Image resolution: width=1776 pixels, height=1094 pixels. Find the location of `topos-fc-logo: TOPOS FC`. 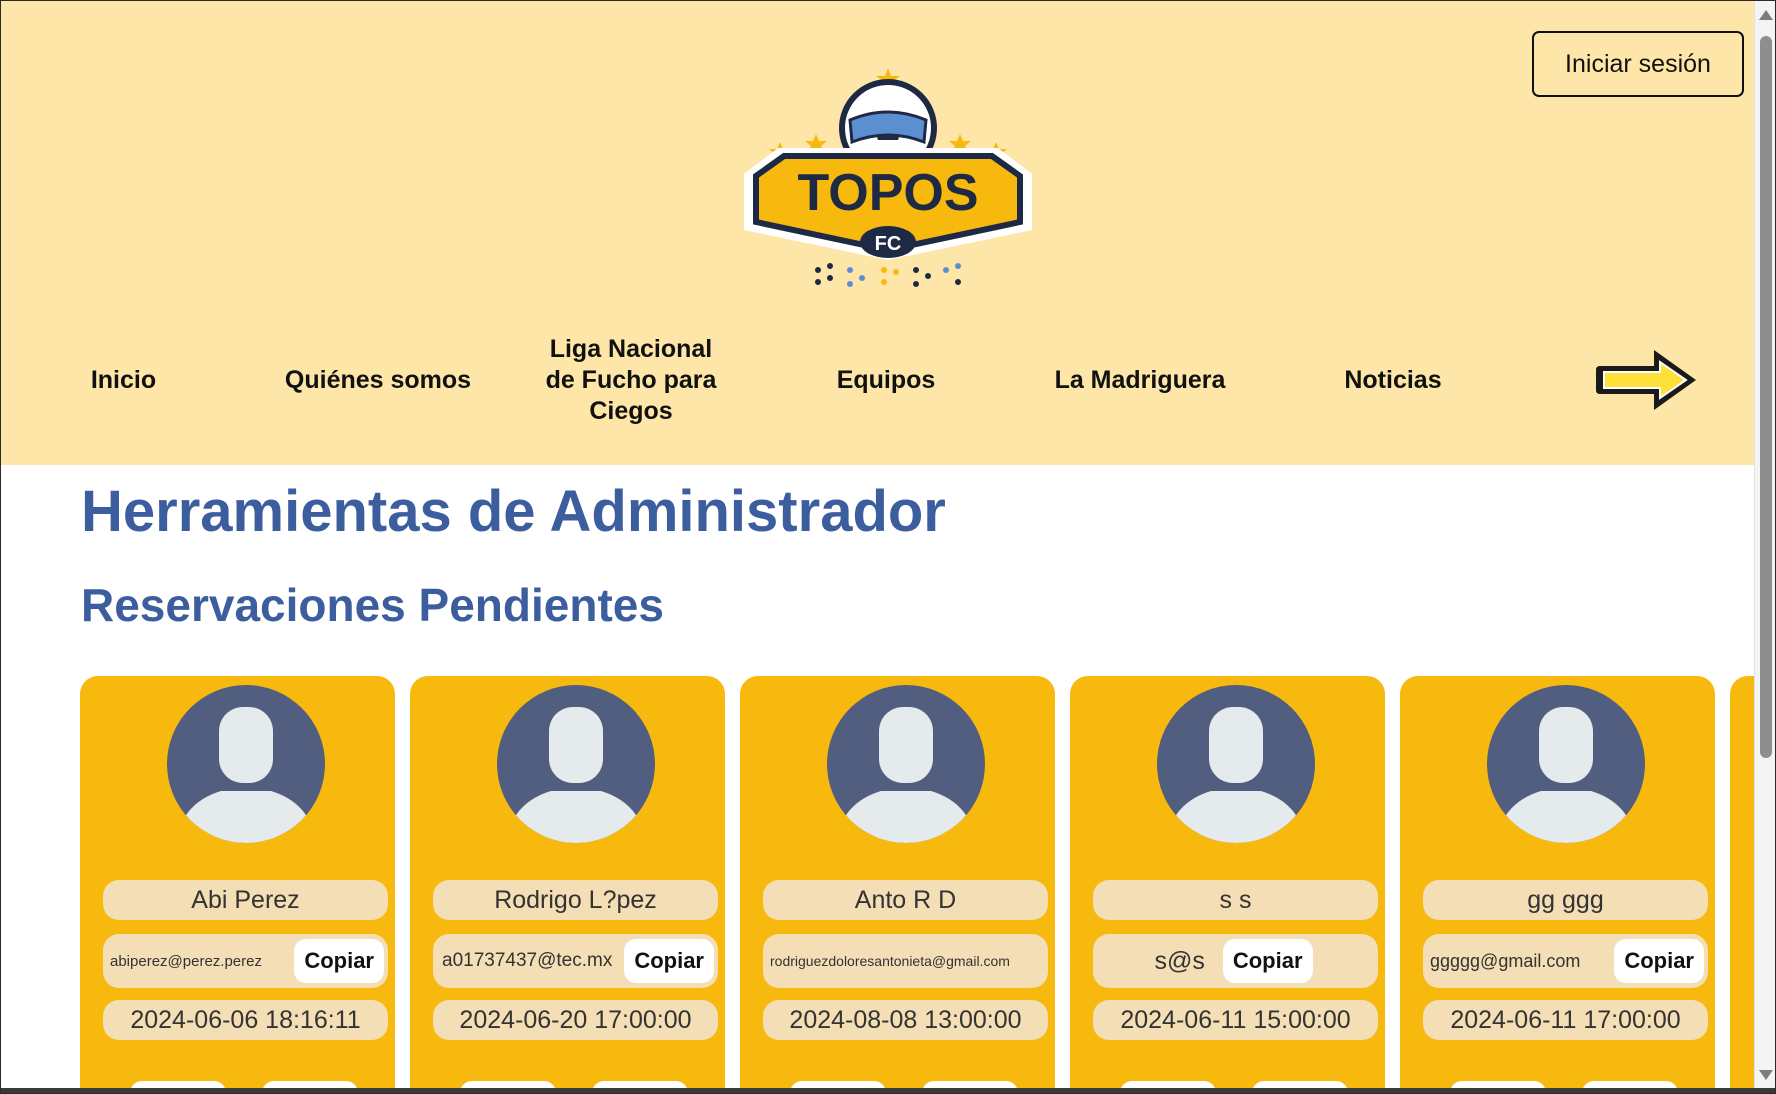

topos-fc-logo: TOPOS FC is located at coordinates (888, 181).